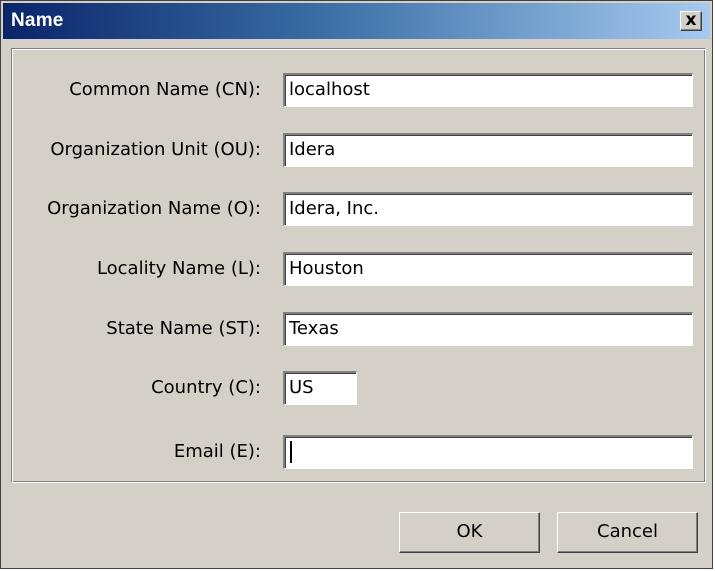  I want to click on field-row-common-name: Common Name (CN): localhost, so click(358, 90).